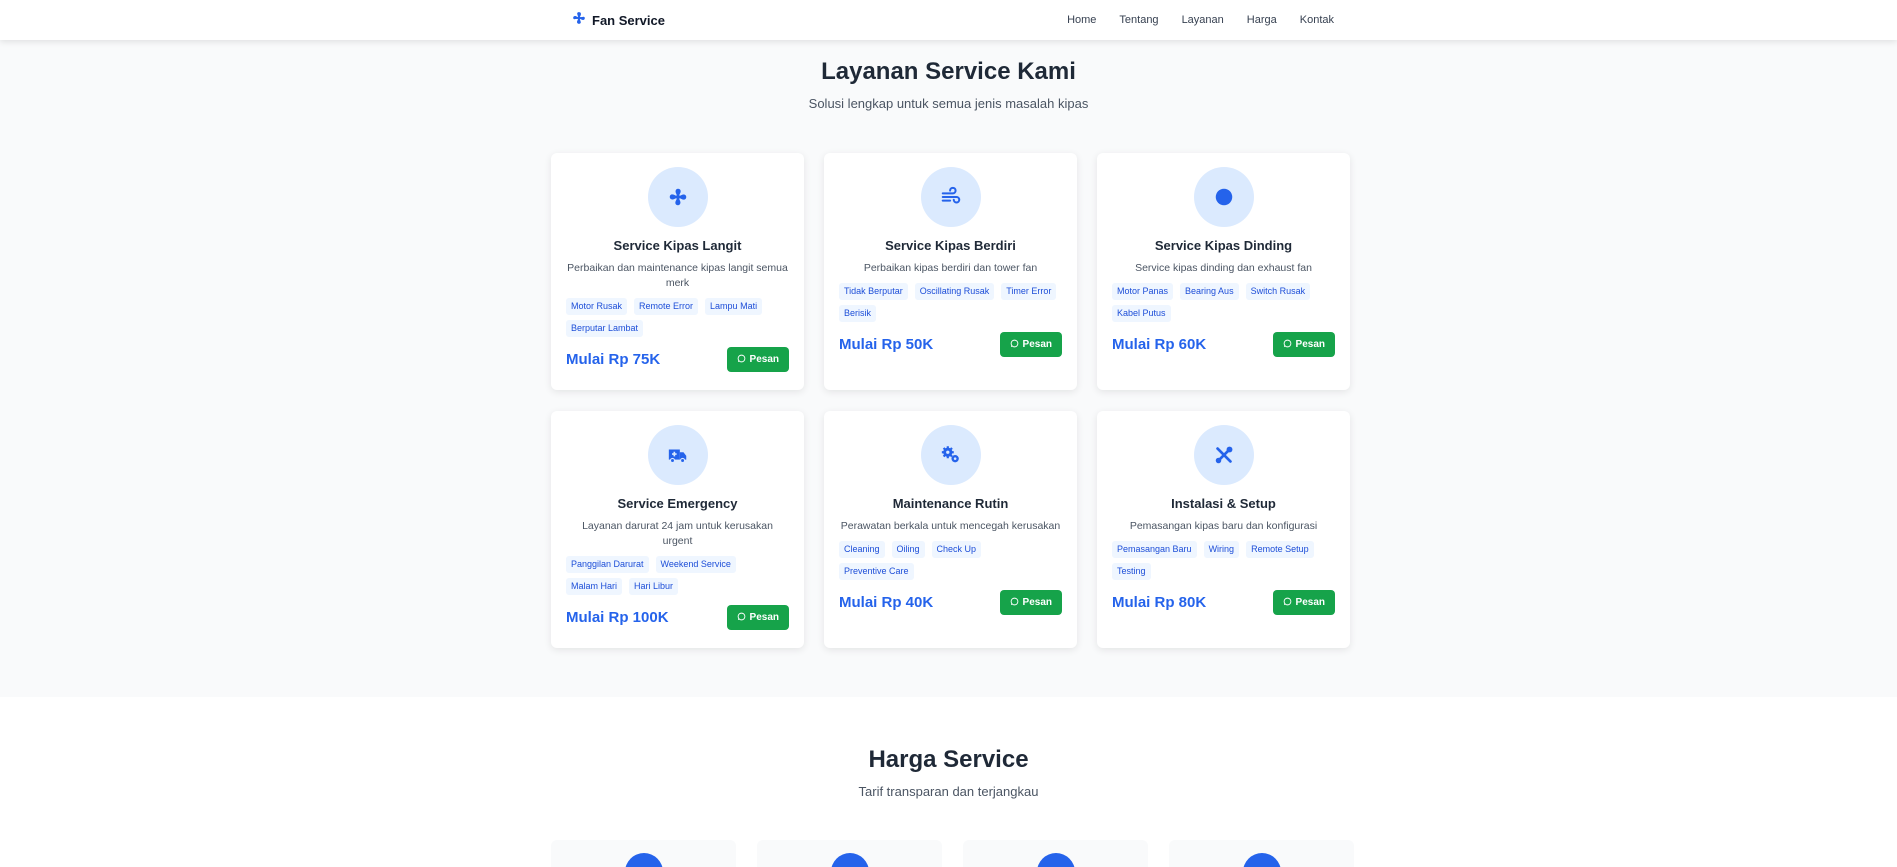 Image resolution: width=1897 pixels, height=867 pixels. I want to click on wind-icon, so click(950, 197).